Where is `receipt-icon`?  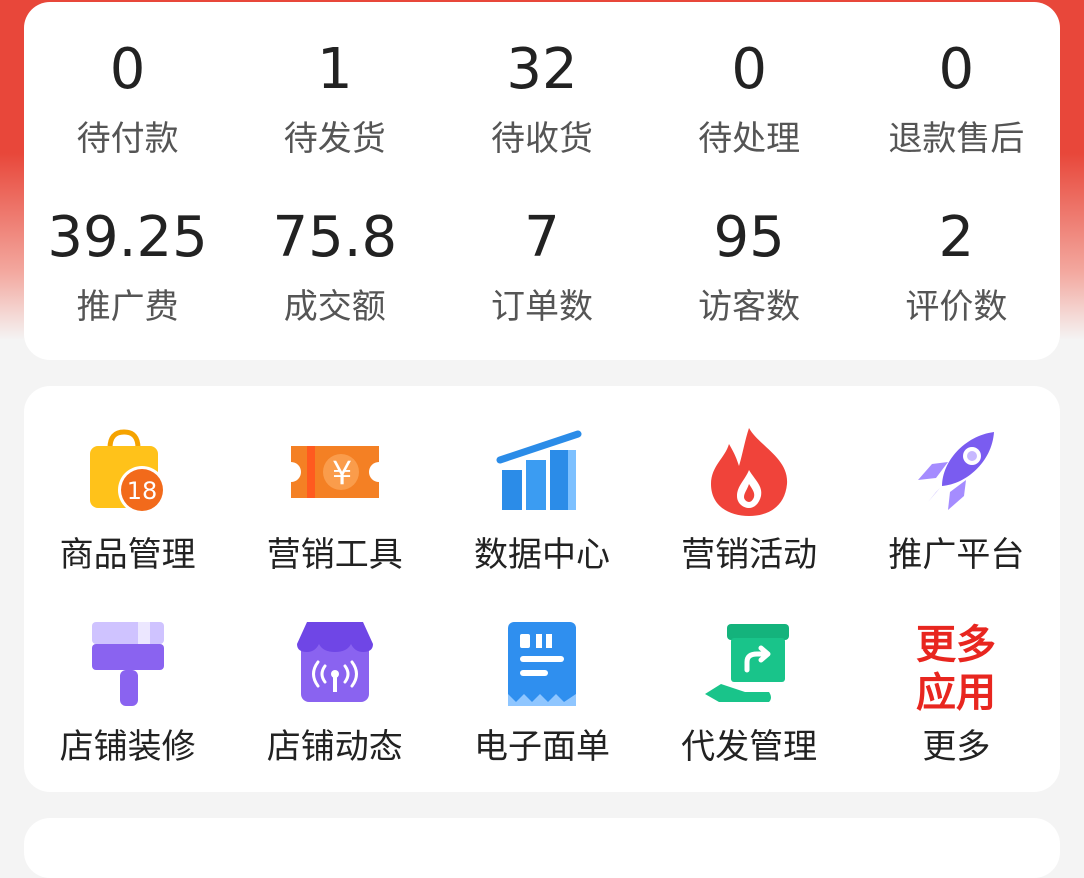 receipt-icon is located at coordinates (542, 664).